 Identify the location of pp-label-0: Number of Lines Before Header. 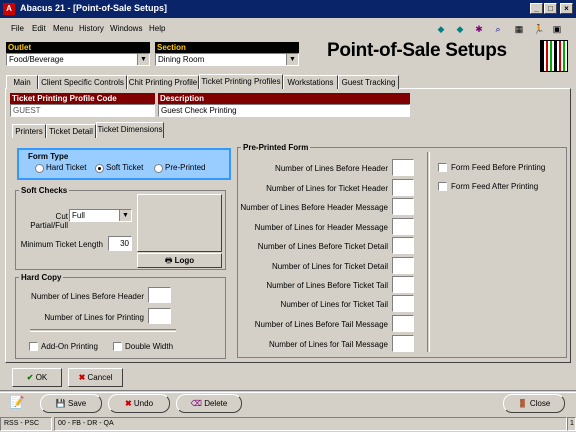
(331, 168).